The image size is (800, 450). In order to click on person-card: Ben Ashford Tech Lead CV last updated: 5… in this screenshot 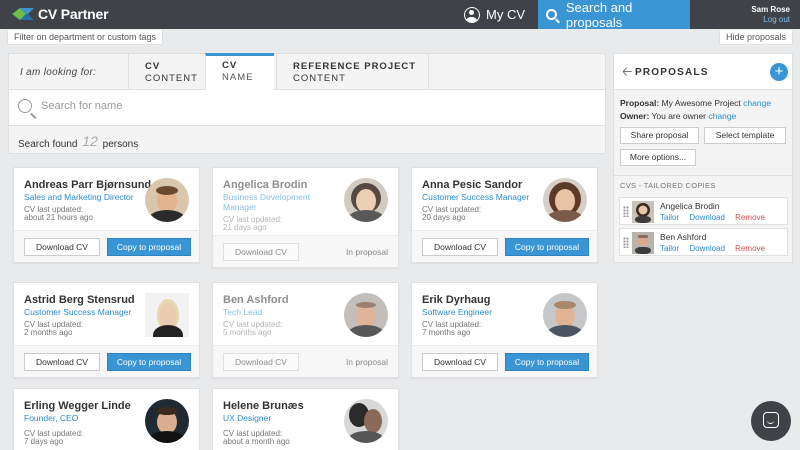, I will do `click(305, 330)`.